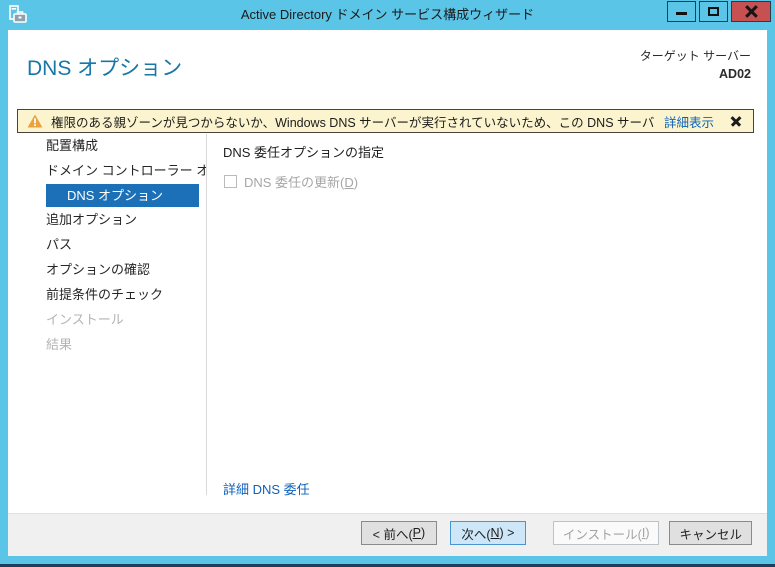 This screenshot has width=775, height=567. I want to click on section-title: DNS 委任オプションの指定, so click(304, 152).